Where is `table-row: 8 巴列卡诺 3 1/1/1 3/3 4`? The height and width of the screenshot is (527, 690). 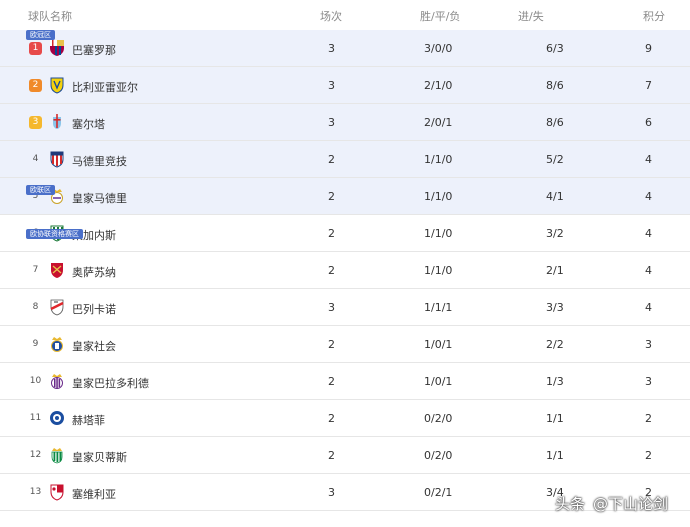 table-row: 8 巴列卡诺 3 1/1/1 3/3 4 is located at coordinates (345, 307).